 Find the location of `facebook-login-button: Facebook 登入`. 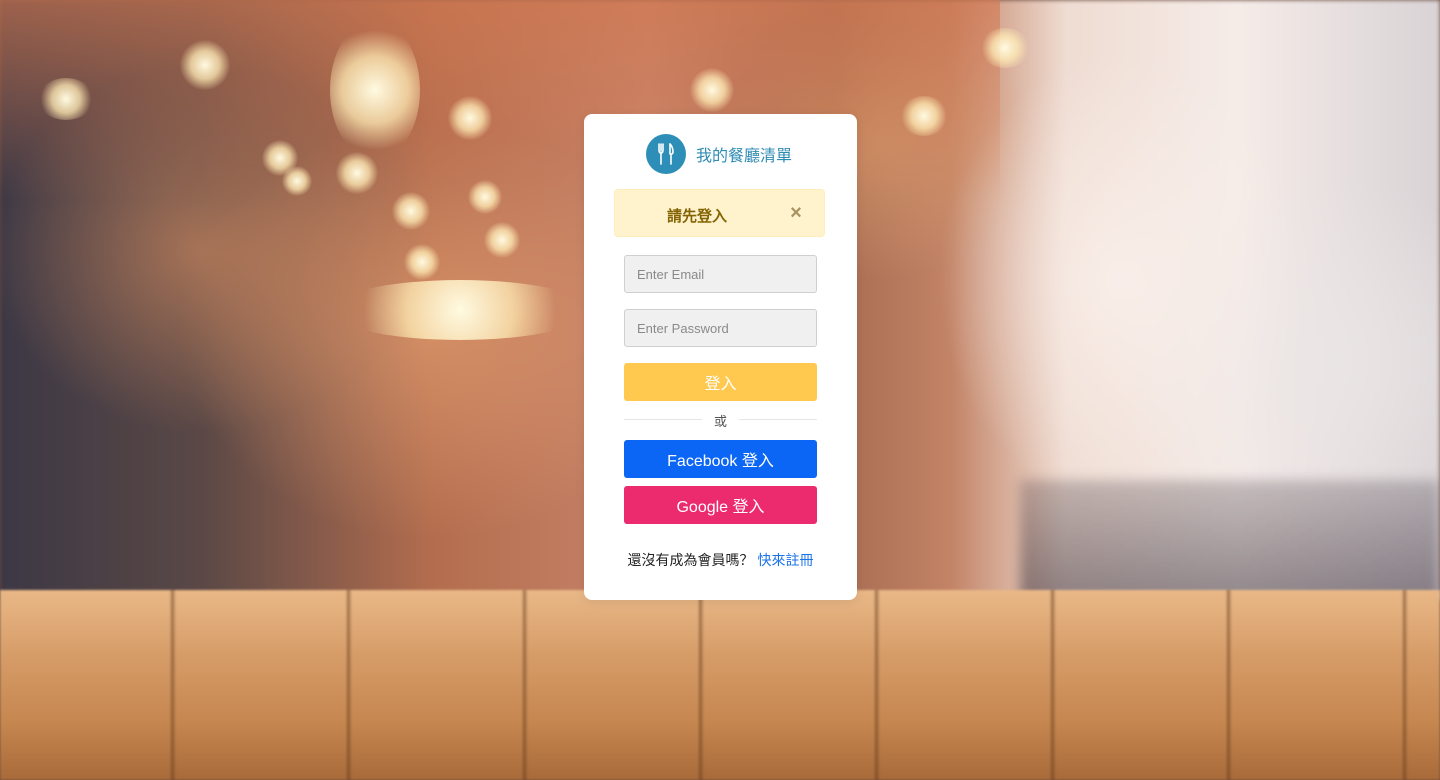

facebook-login-button: Facebook 登入 is located at coordinates (720, 459).